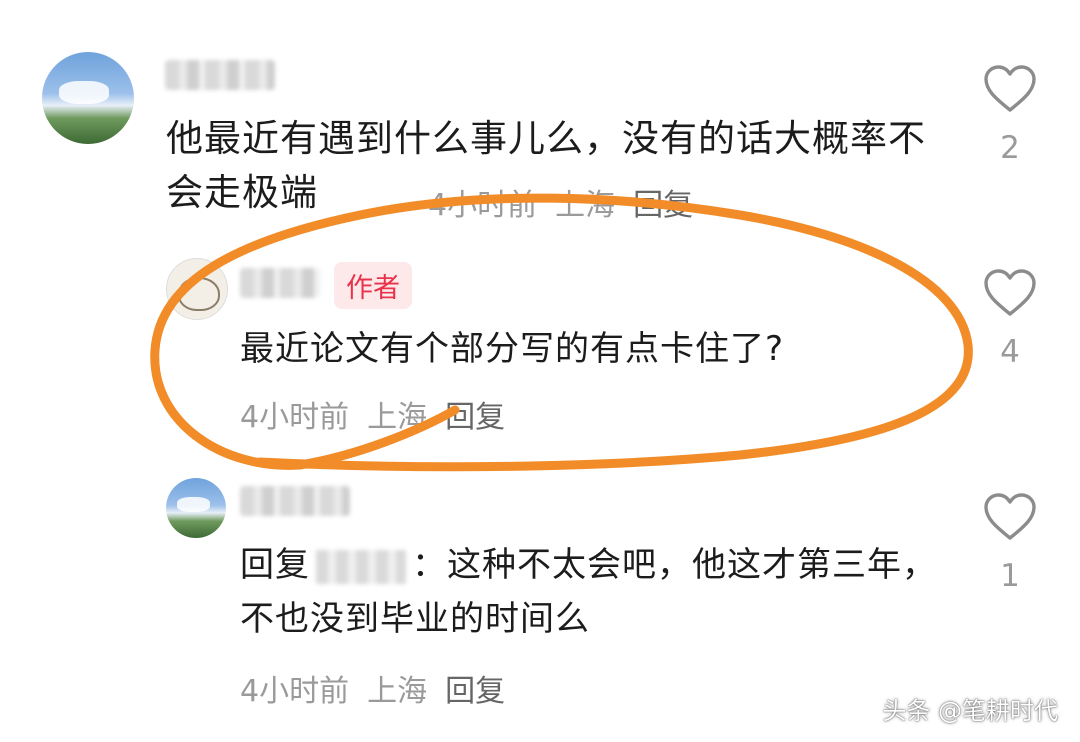 Image resolution: width=1080 pixels, height=742 pixels. Describe the element at coordinates (275, 565) in the screenshot. I see `reply-prefix: 回复` at that location.